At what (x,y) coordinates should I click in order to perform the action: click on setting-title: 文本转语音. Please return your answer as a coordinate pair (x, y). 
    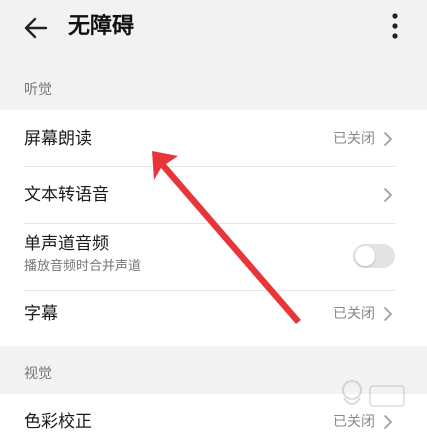
    Looking at the image, I should click on (66, 195).